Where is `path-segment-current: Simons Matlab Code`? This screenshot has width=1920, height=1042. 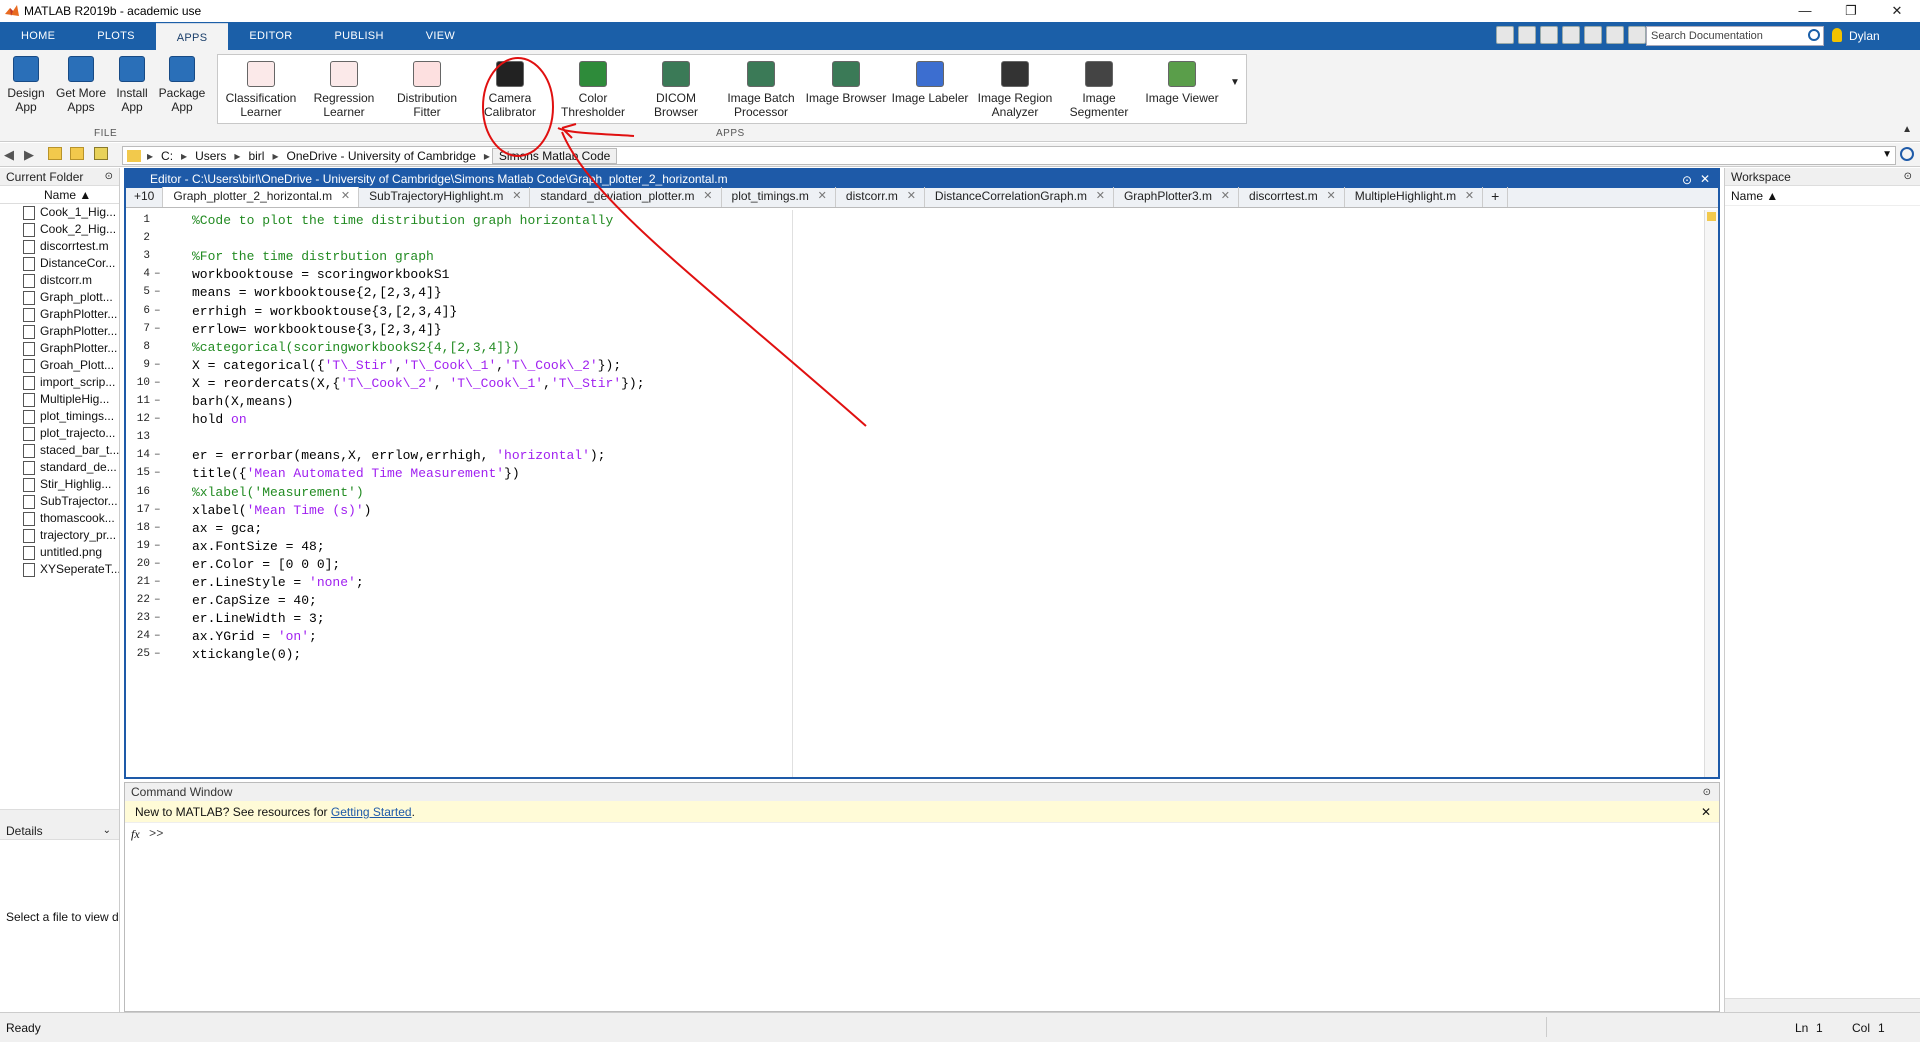 path-segment-current: Simons Matlab Code is located at coordinates (554, 155).